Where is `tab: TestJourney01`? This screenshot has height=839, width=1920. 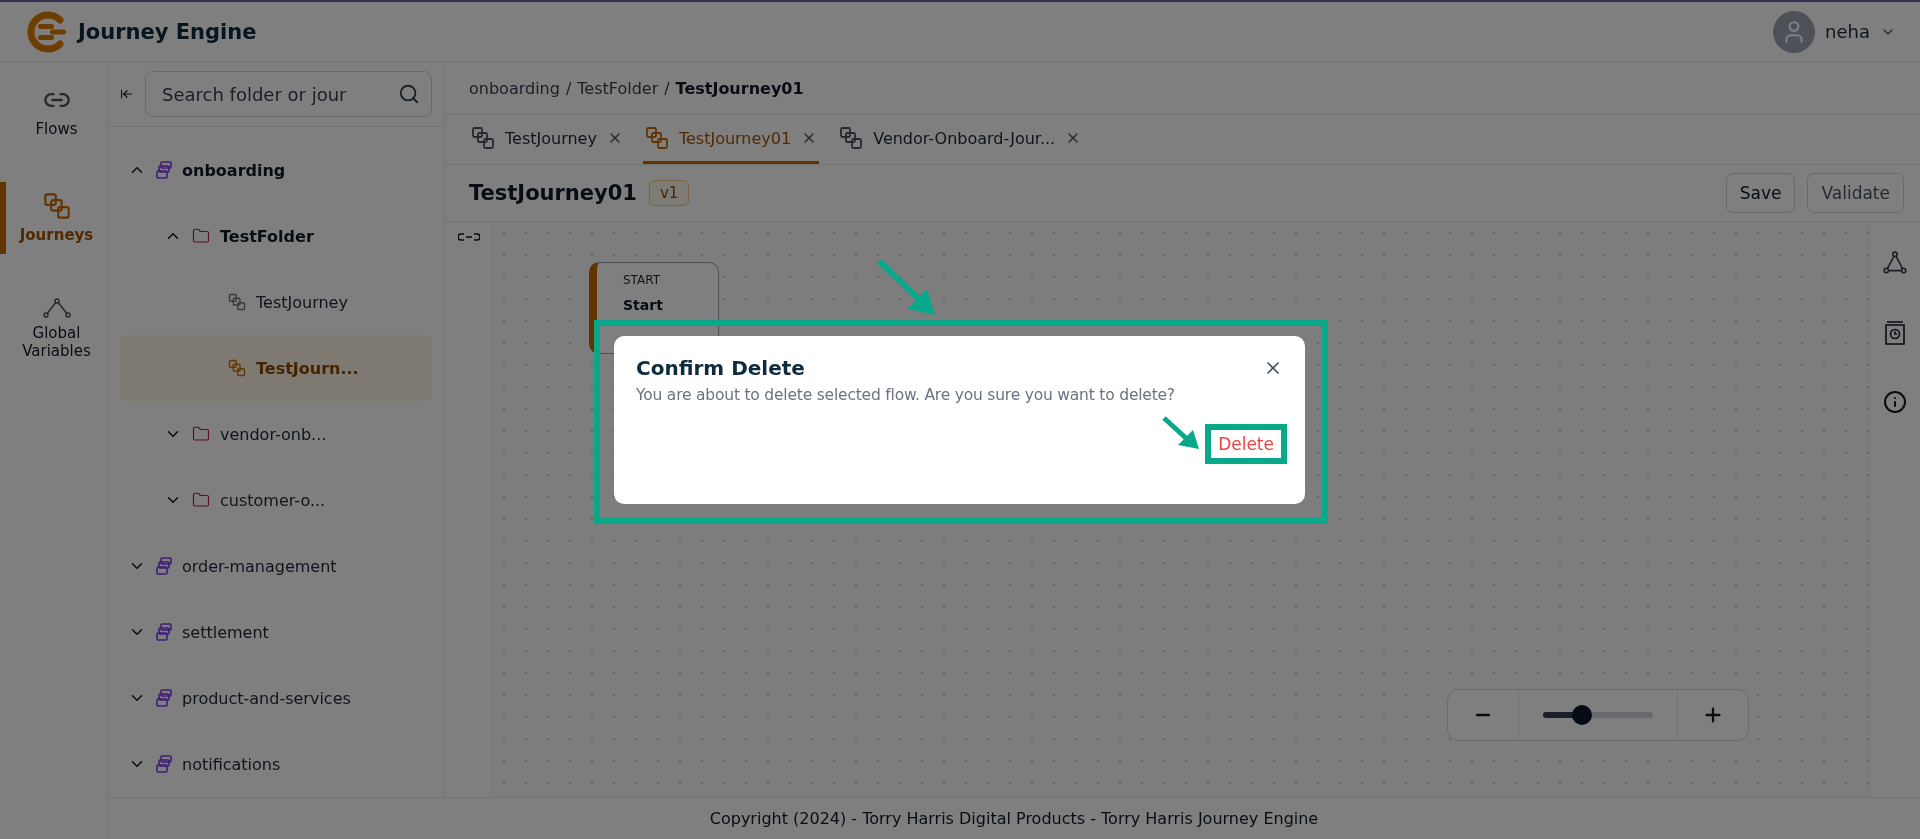 tab: TestJourney01 is located at coordinates (731, 139).